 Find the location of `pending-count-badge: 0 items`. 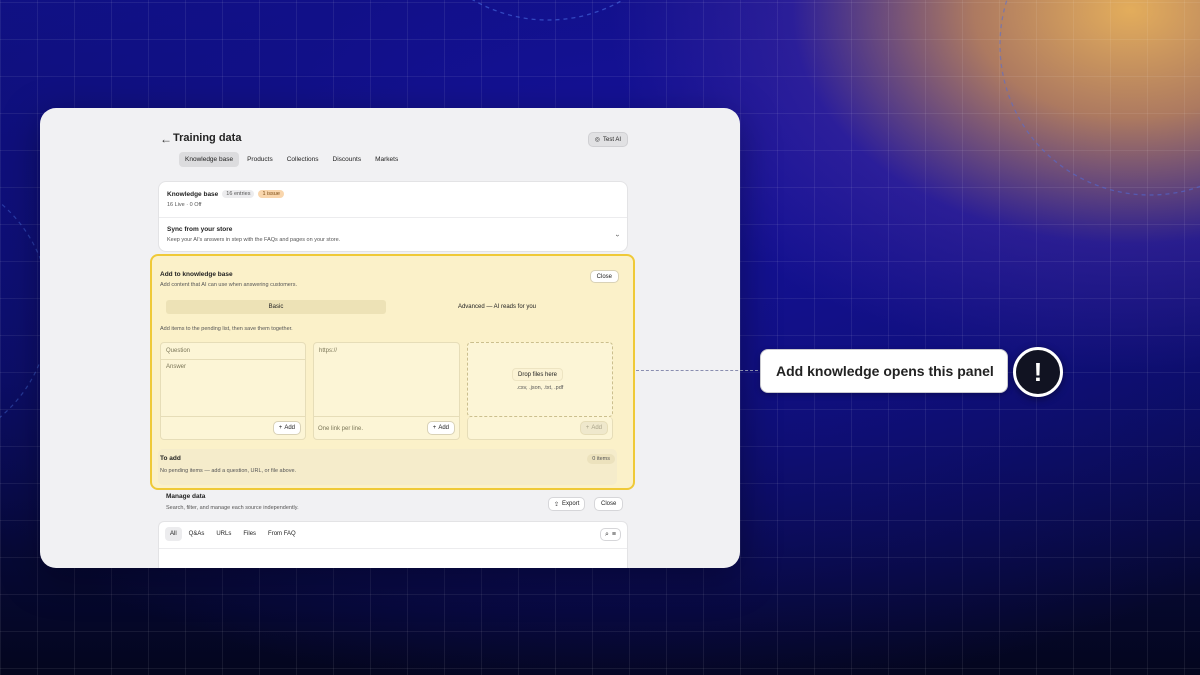

pending-count-badge: 0 items is located at coordinates (601, 459).